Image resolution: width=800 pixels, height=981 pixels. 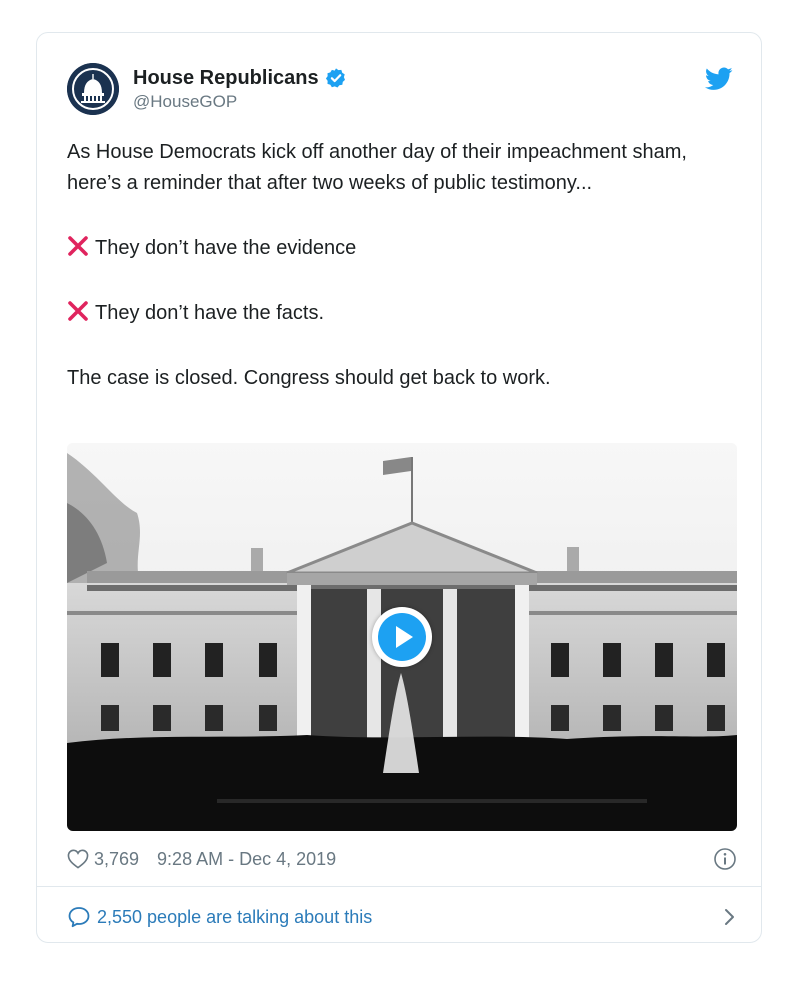 What do you see at coordinates (79, 917) in the screenshot?
I see `speech-bubble-icon` at bounding box center [79, 917].